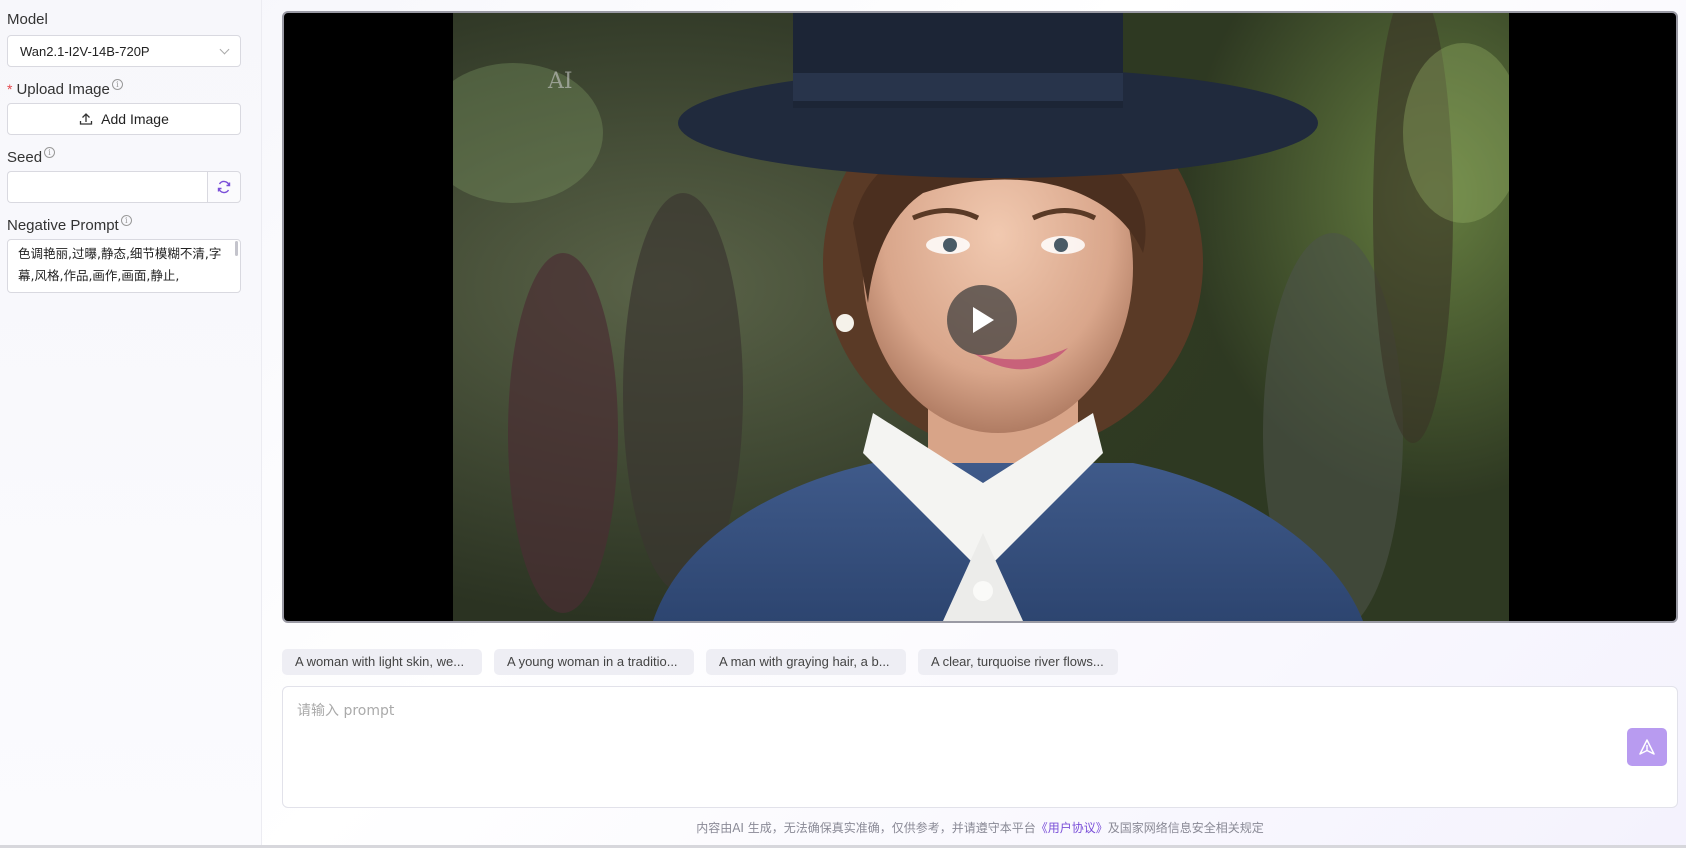 The height and width of the screenshot is (848, 1686). I want to click on play-icon, so click(983, 320).